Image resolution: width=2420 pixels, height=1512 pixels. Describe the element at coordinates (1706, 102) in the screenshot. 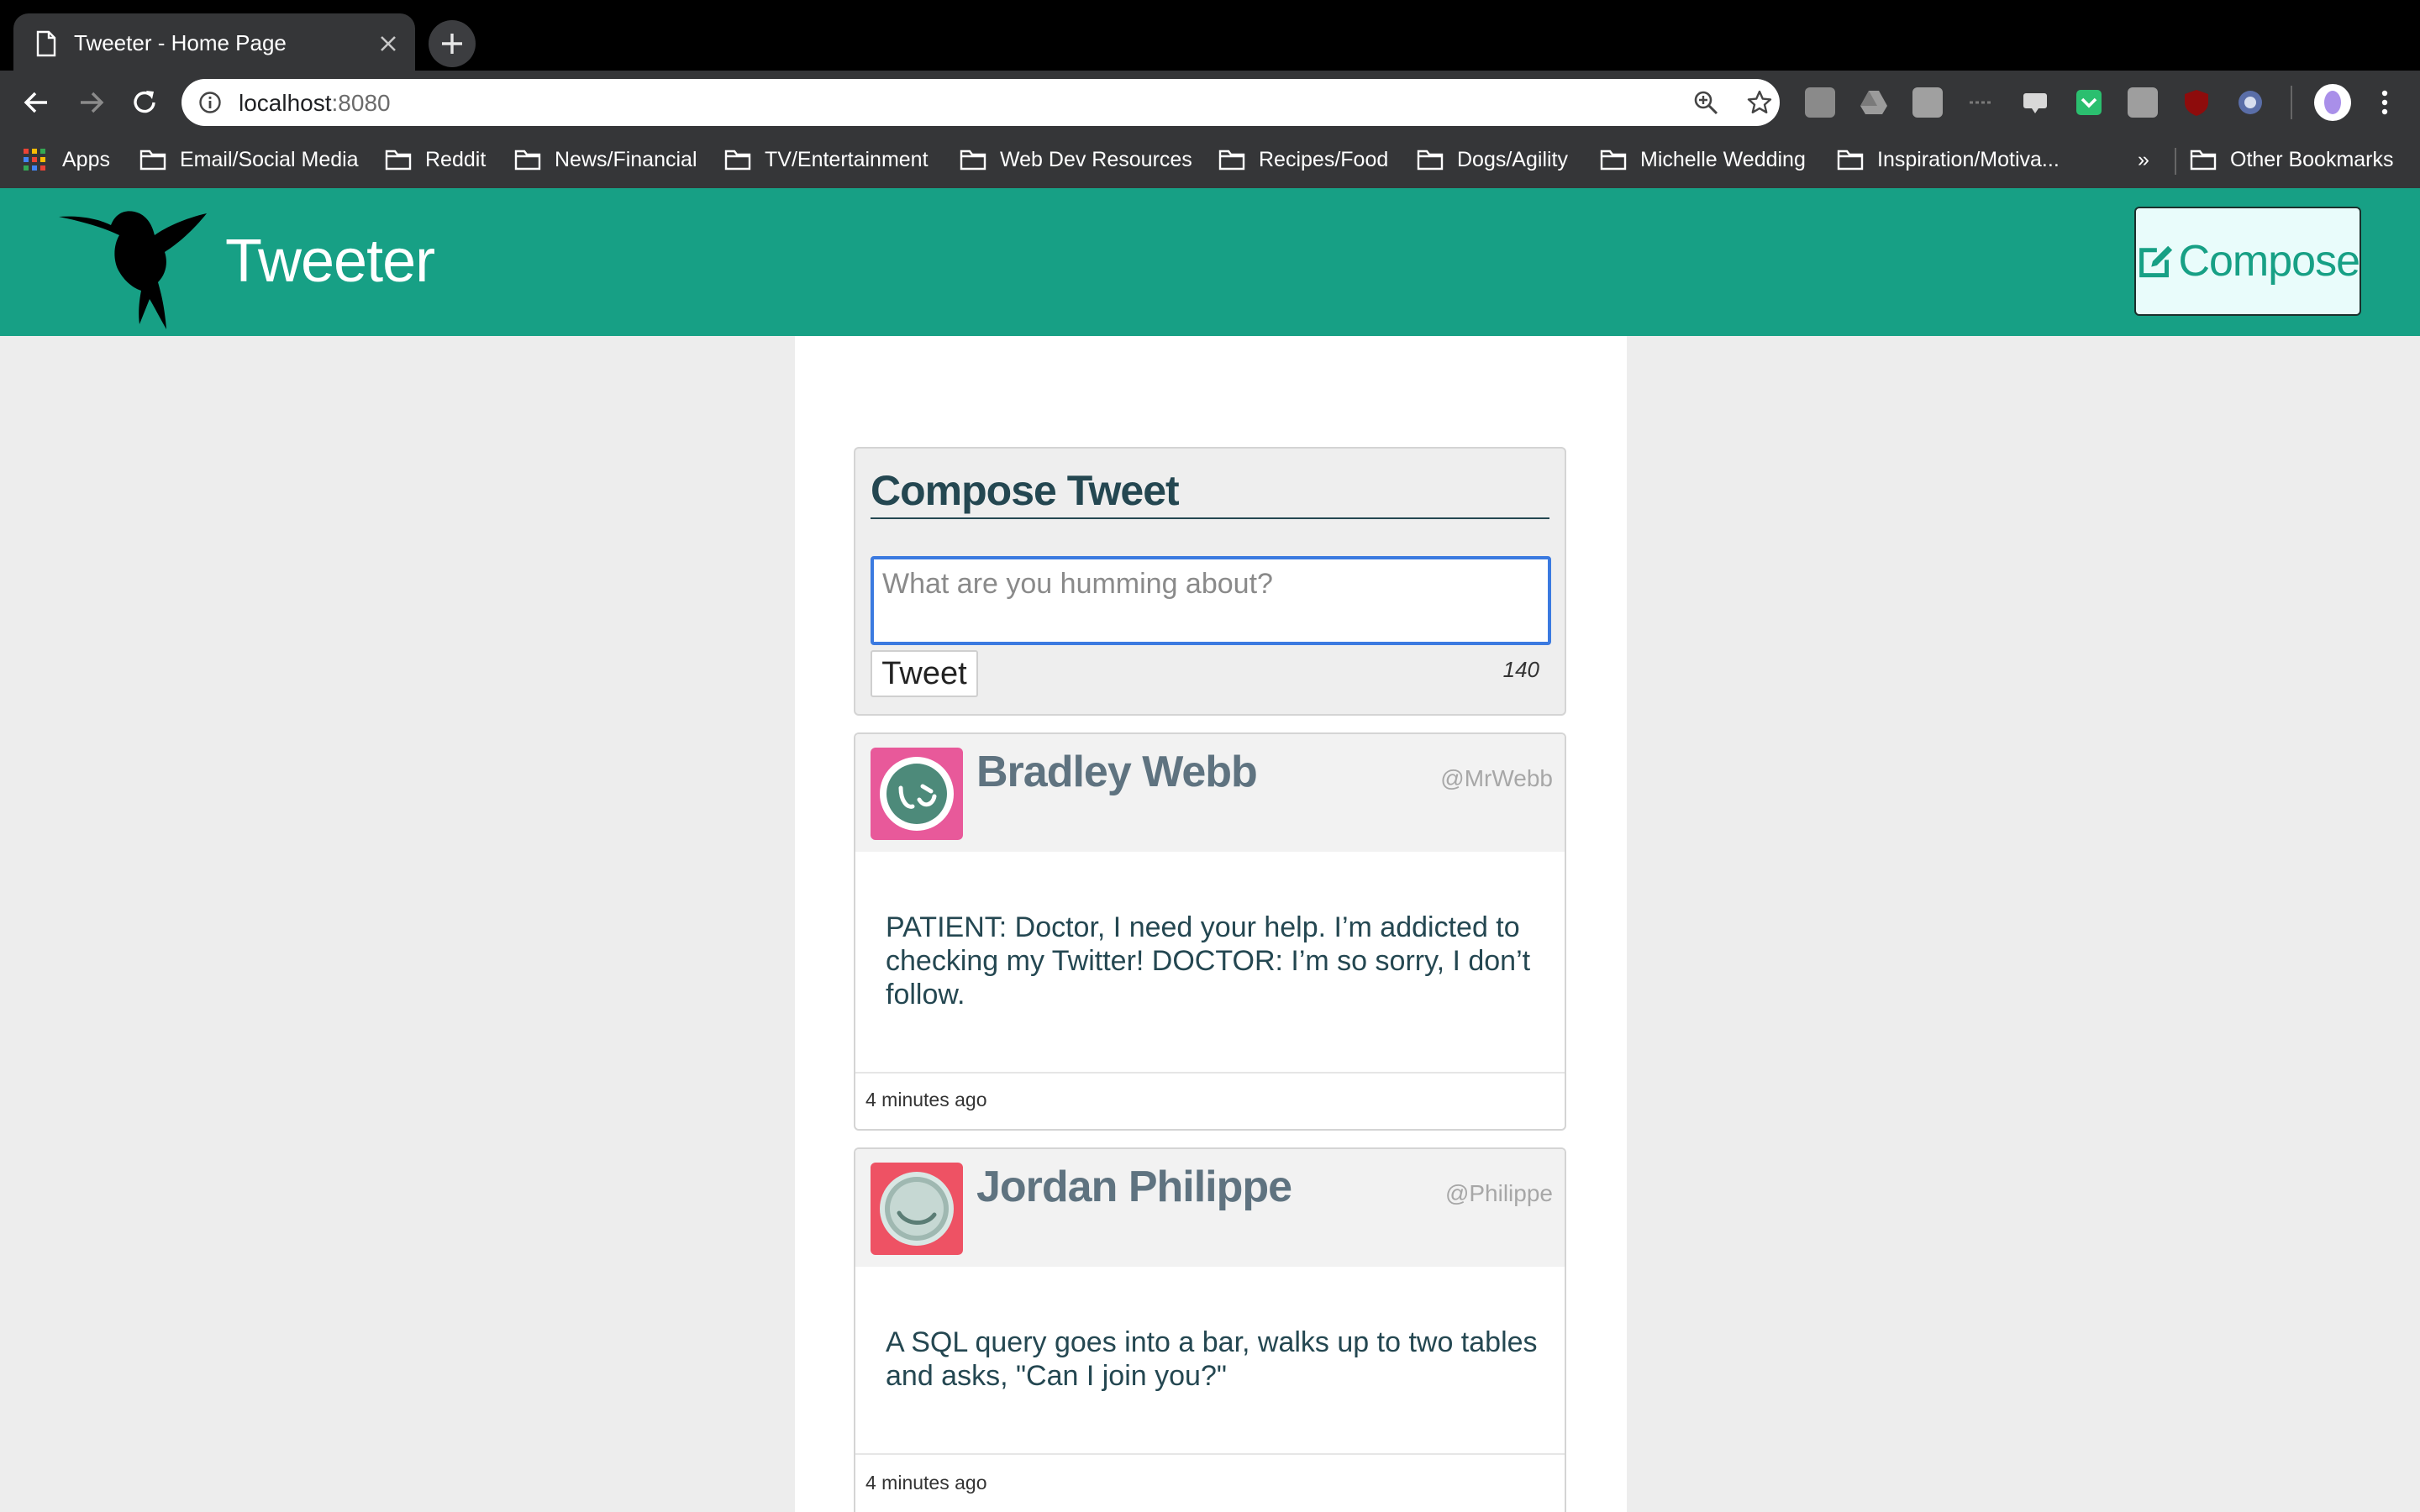

I see `zoom-icon` at that location.